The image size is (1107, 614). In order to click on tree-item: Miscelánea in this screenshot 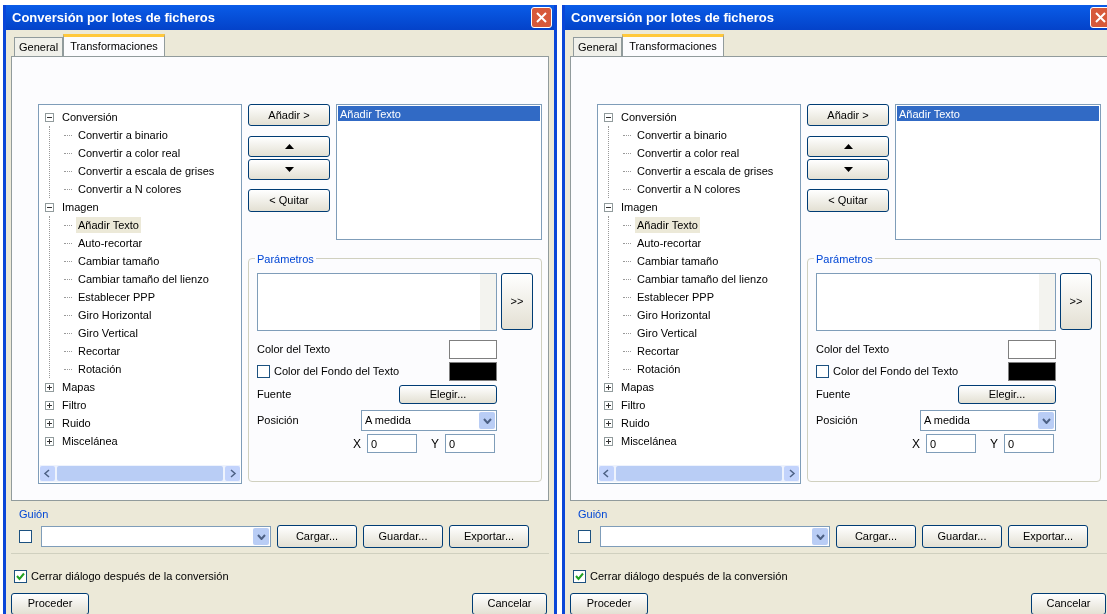, I will do `click(90, 441)`.